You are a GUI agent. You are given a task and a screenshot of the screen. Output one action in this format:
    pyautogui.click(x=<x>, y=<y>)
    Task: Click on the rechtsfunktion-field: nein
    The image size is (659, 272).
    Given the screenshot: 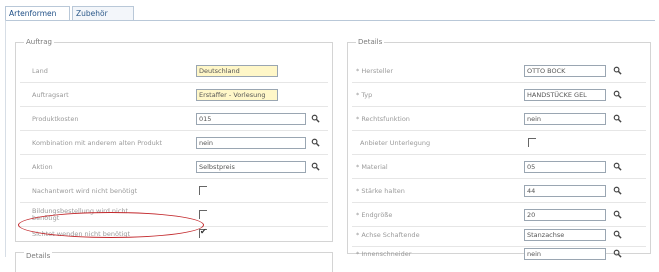 What is the action you would take?
    pyautogui.click(x=565, y=119)
    